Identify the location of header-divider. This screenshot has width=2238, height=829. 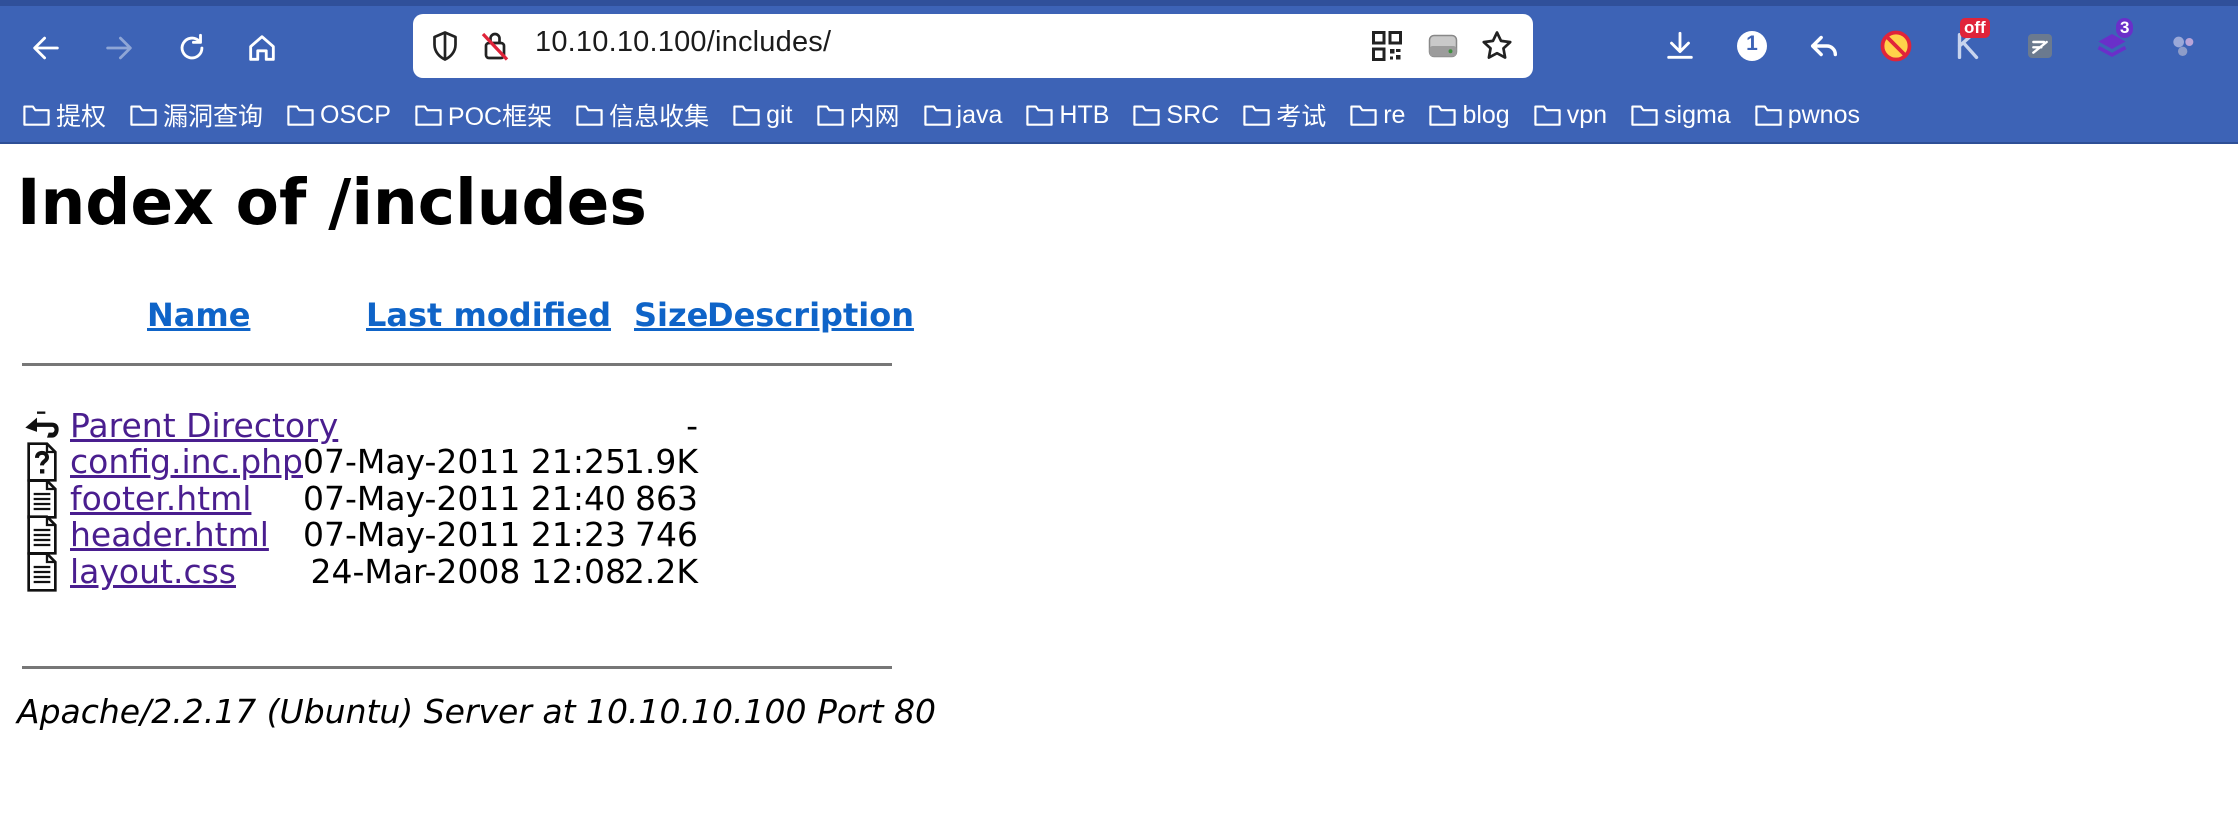
(457, 364).